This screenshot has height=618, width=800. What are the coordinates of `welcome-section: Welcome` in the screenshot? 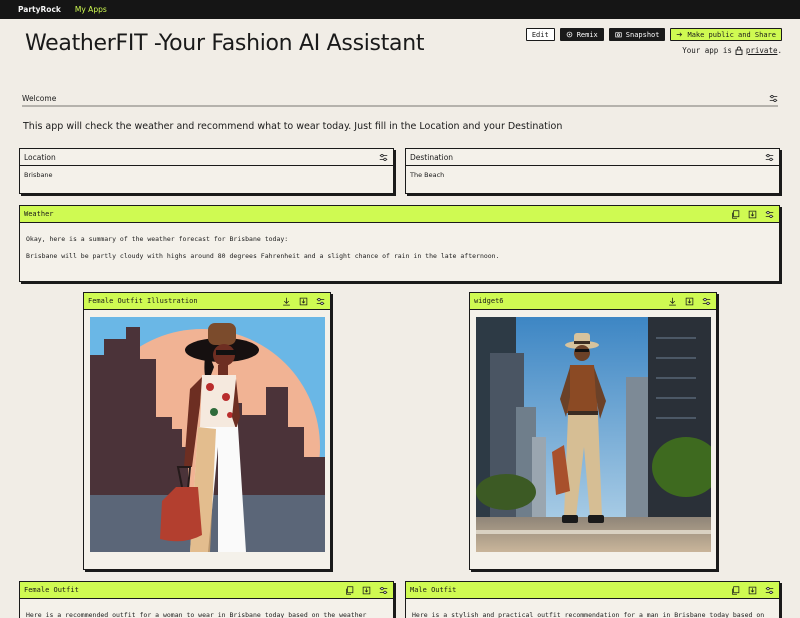 It's located at (400, 99).